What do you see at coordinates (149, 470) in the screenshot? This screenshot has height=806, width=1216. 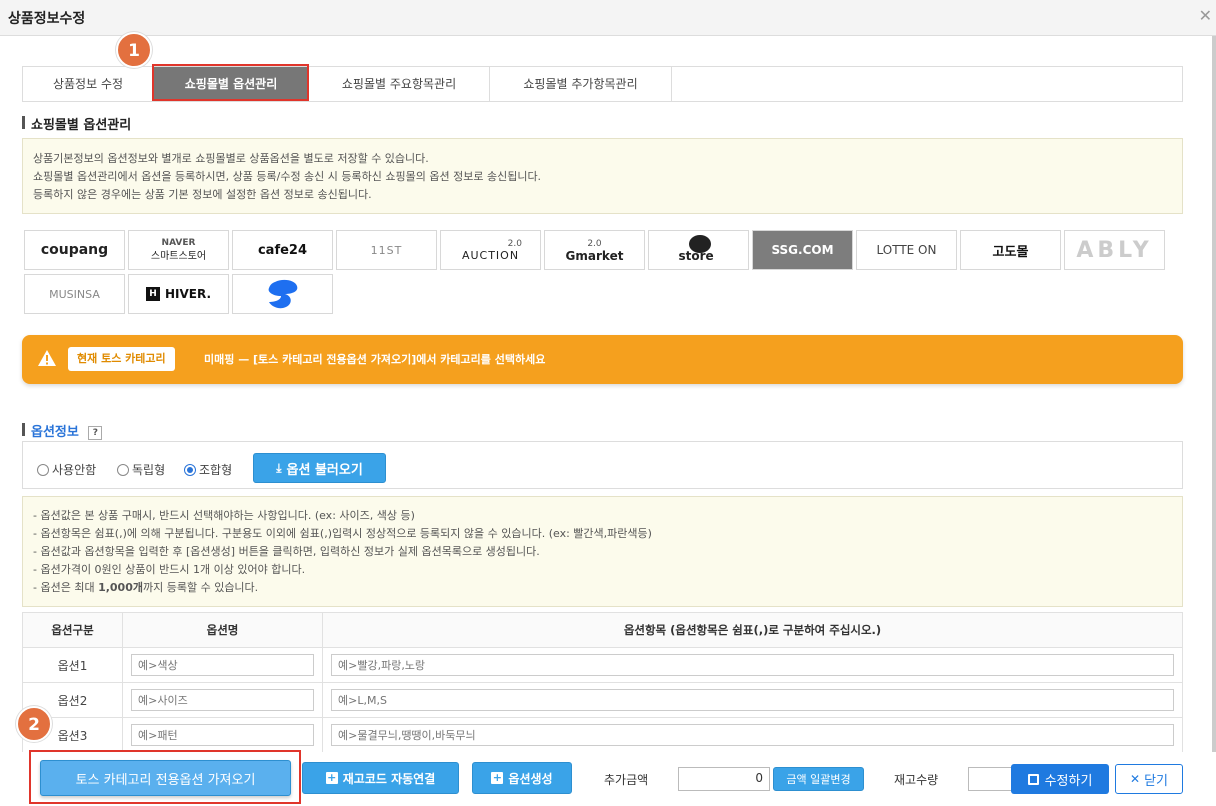 I see `radio-label: 독립형` at bounding box center [149, 470].